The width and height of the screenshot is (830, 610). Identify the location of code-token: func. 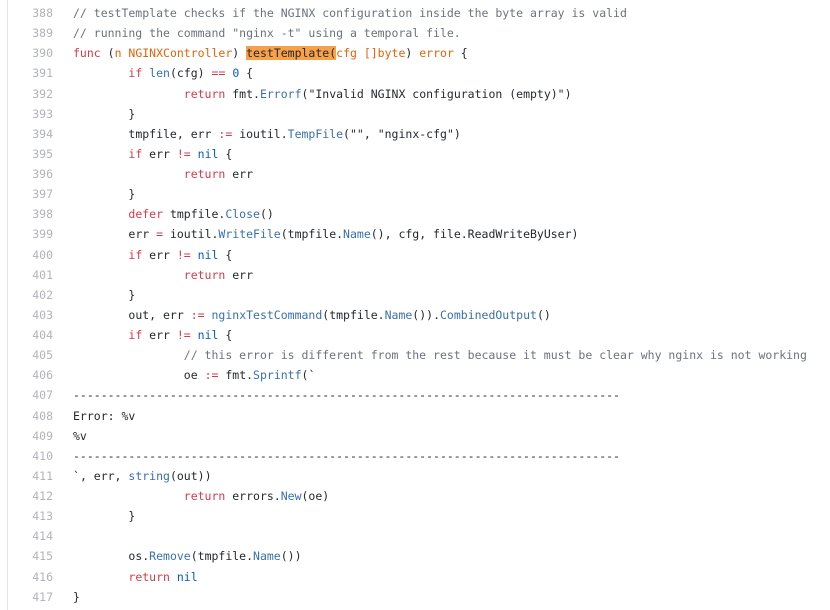
(87, 53).